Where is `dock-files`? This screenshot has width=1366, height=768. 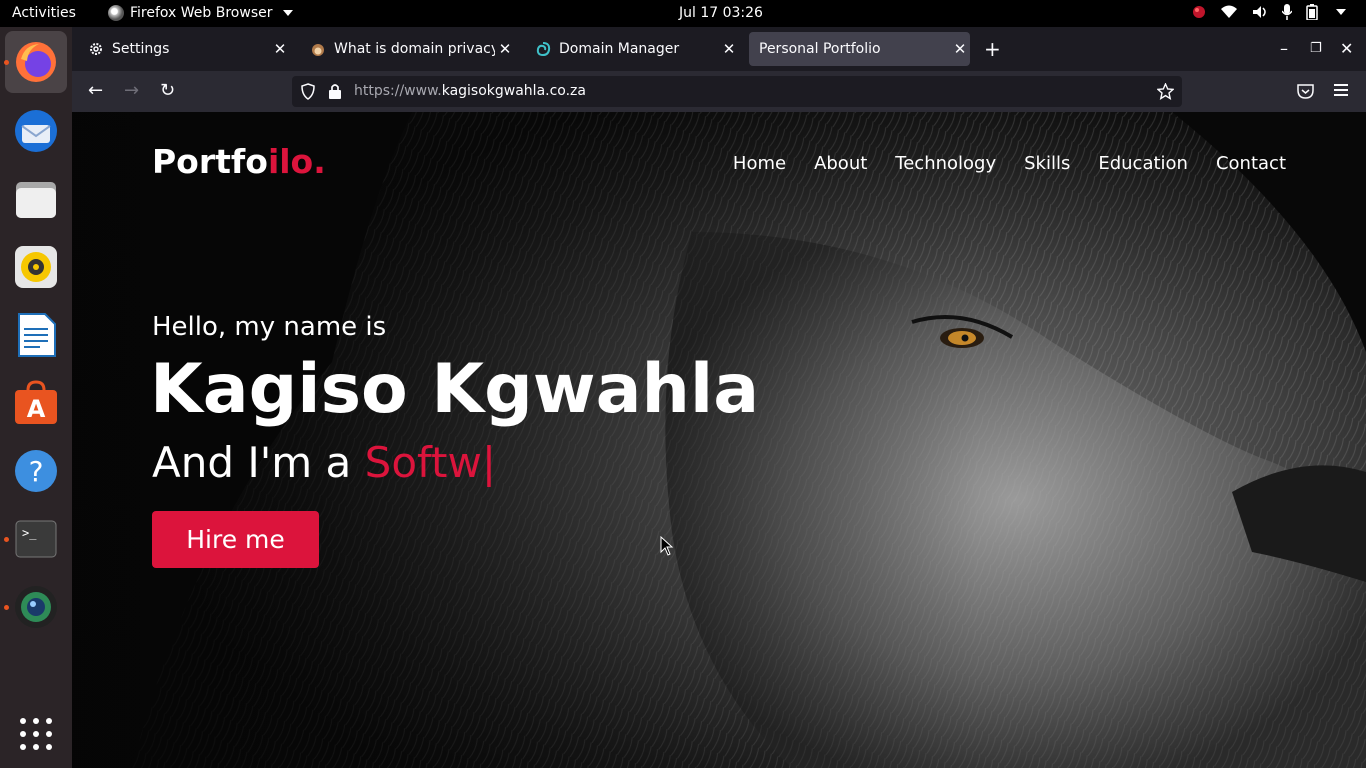 dock-files is located at coordinates (36, 199).